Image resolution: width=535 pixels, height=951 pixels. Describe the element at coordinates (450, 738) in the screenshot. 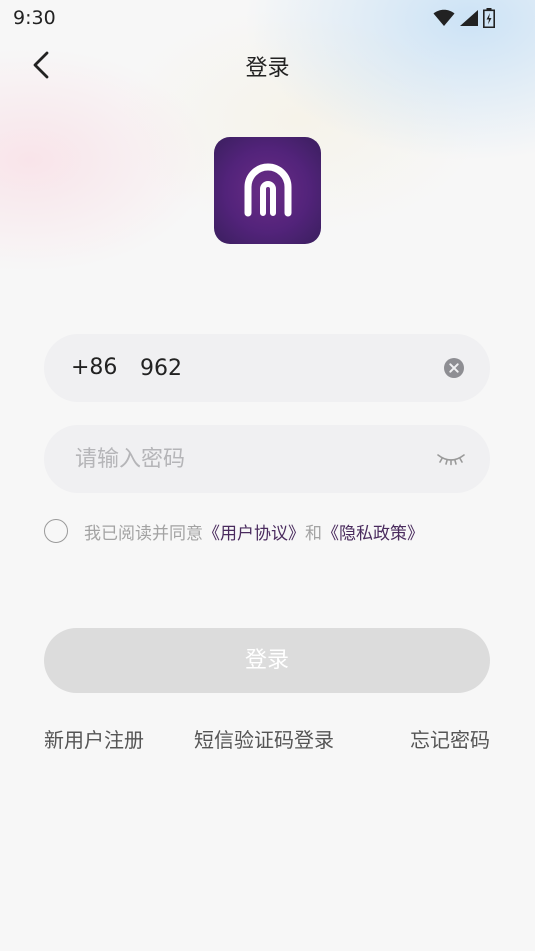

I see `forgot-password-link: 忘记密码` at that location.